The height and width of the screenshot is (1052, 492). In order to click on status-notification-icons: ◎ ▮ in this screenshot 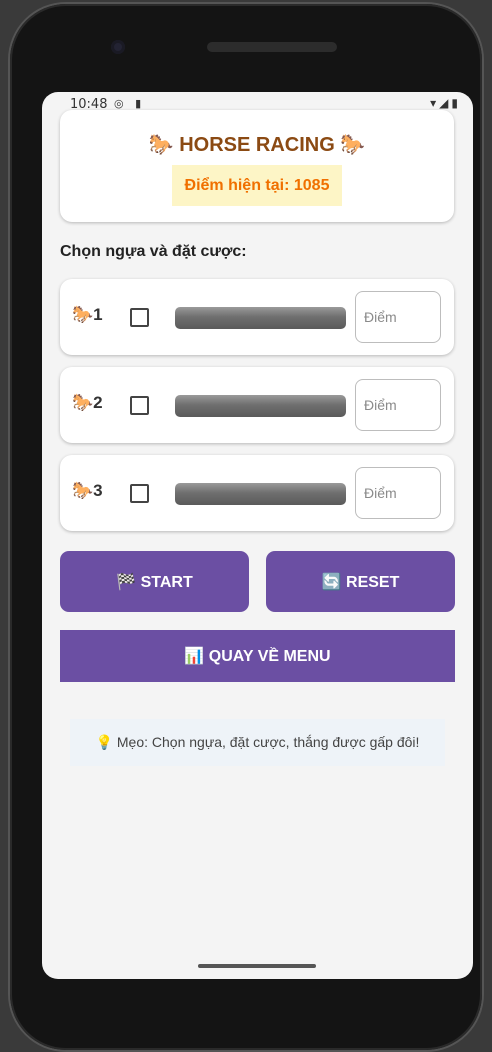, I will do `click(130, 103)`.